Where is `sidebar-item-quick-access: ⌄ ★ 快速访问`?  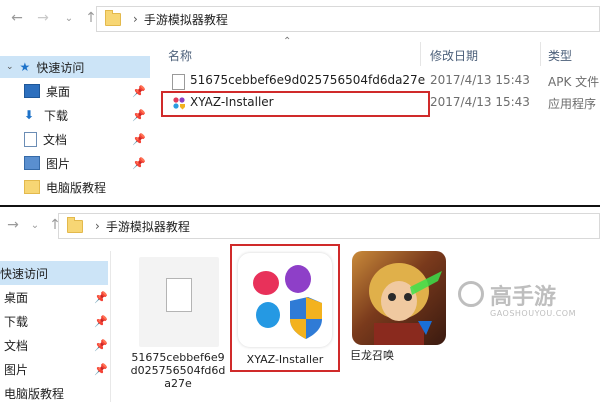
sidebar-item-quick-access: ⌄ ★ 快速访问 is located at coordinates (75, 67).